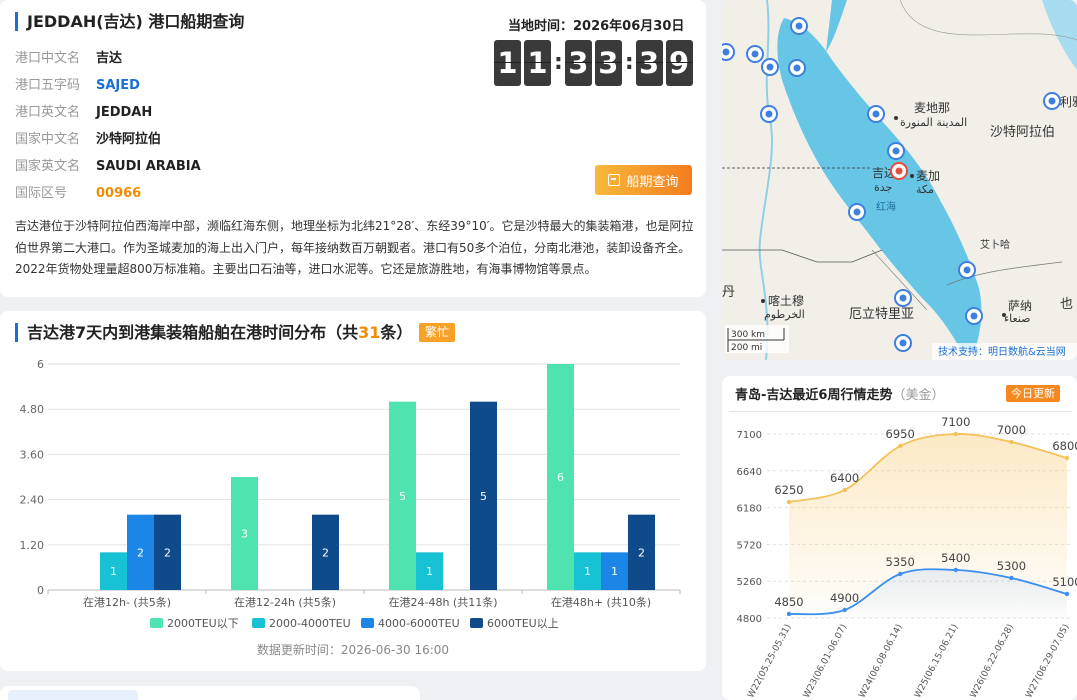 The width and height of the screenshot is (1077, 700). I want to click on label-riyadh: 利雅, so click(1068, 101).